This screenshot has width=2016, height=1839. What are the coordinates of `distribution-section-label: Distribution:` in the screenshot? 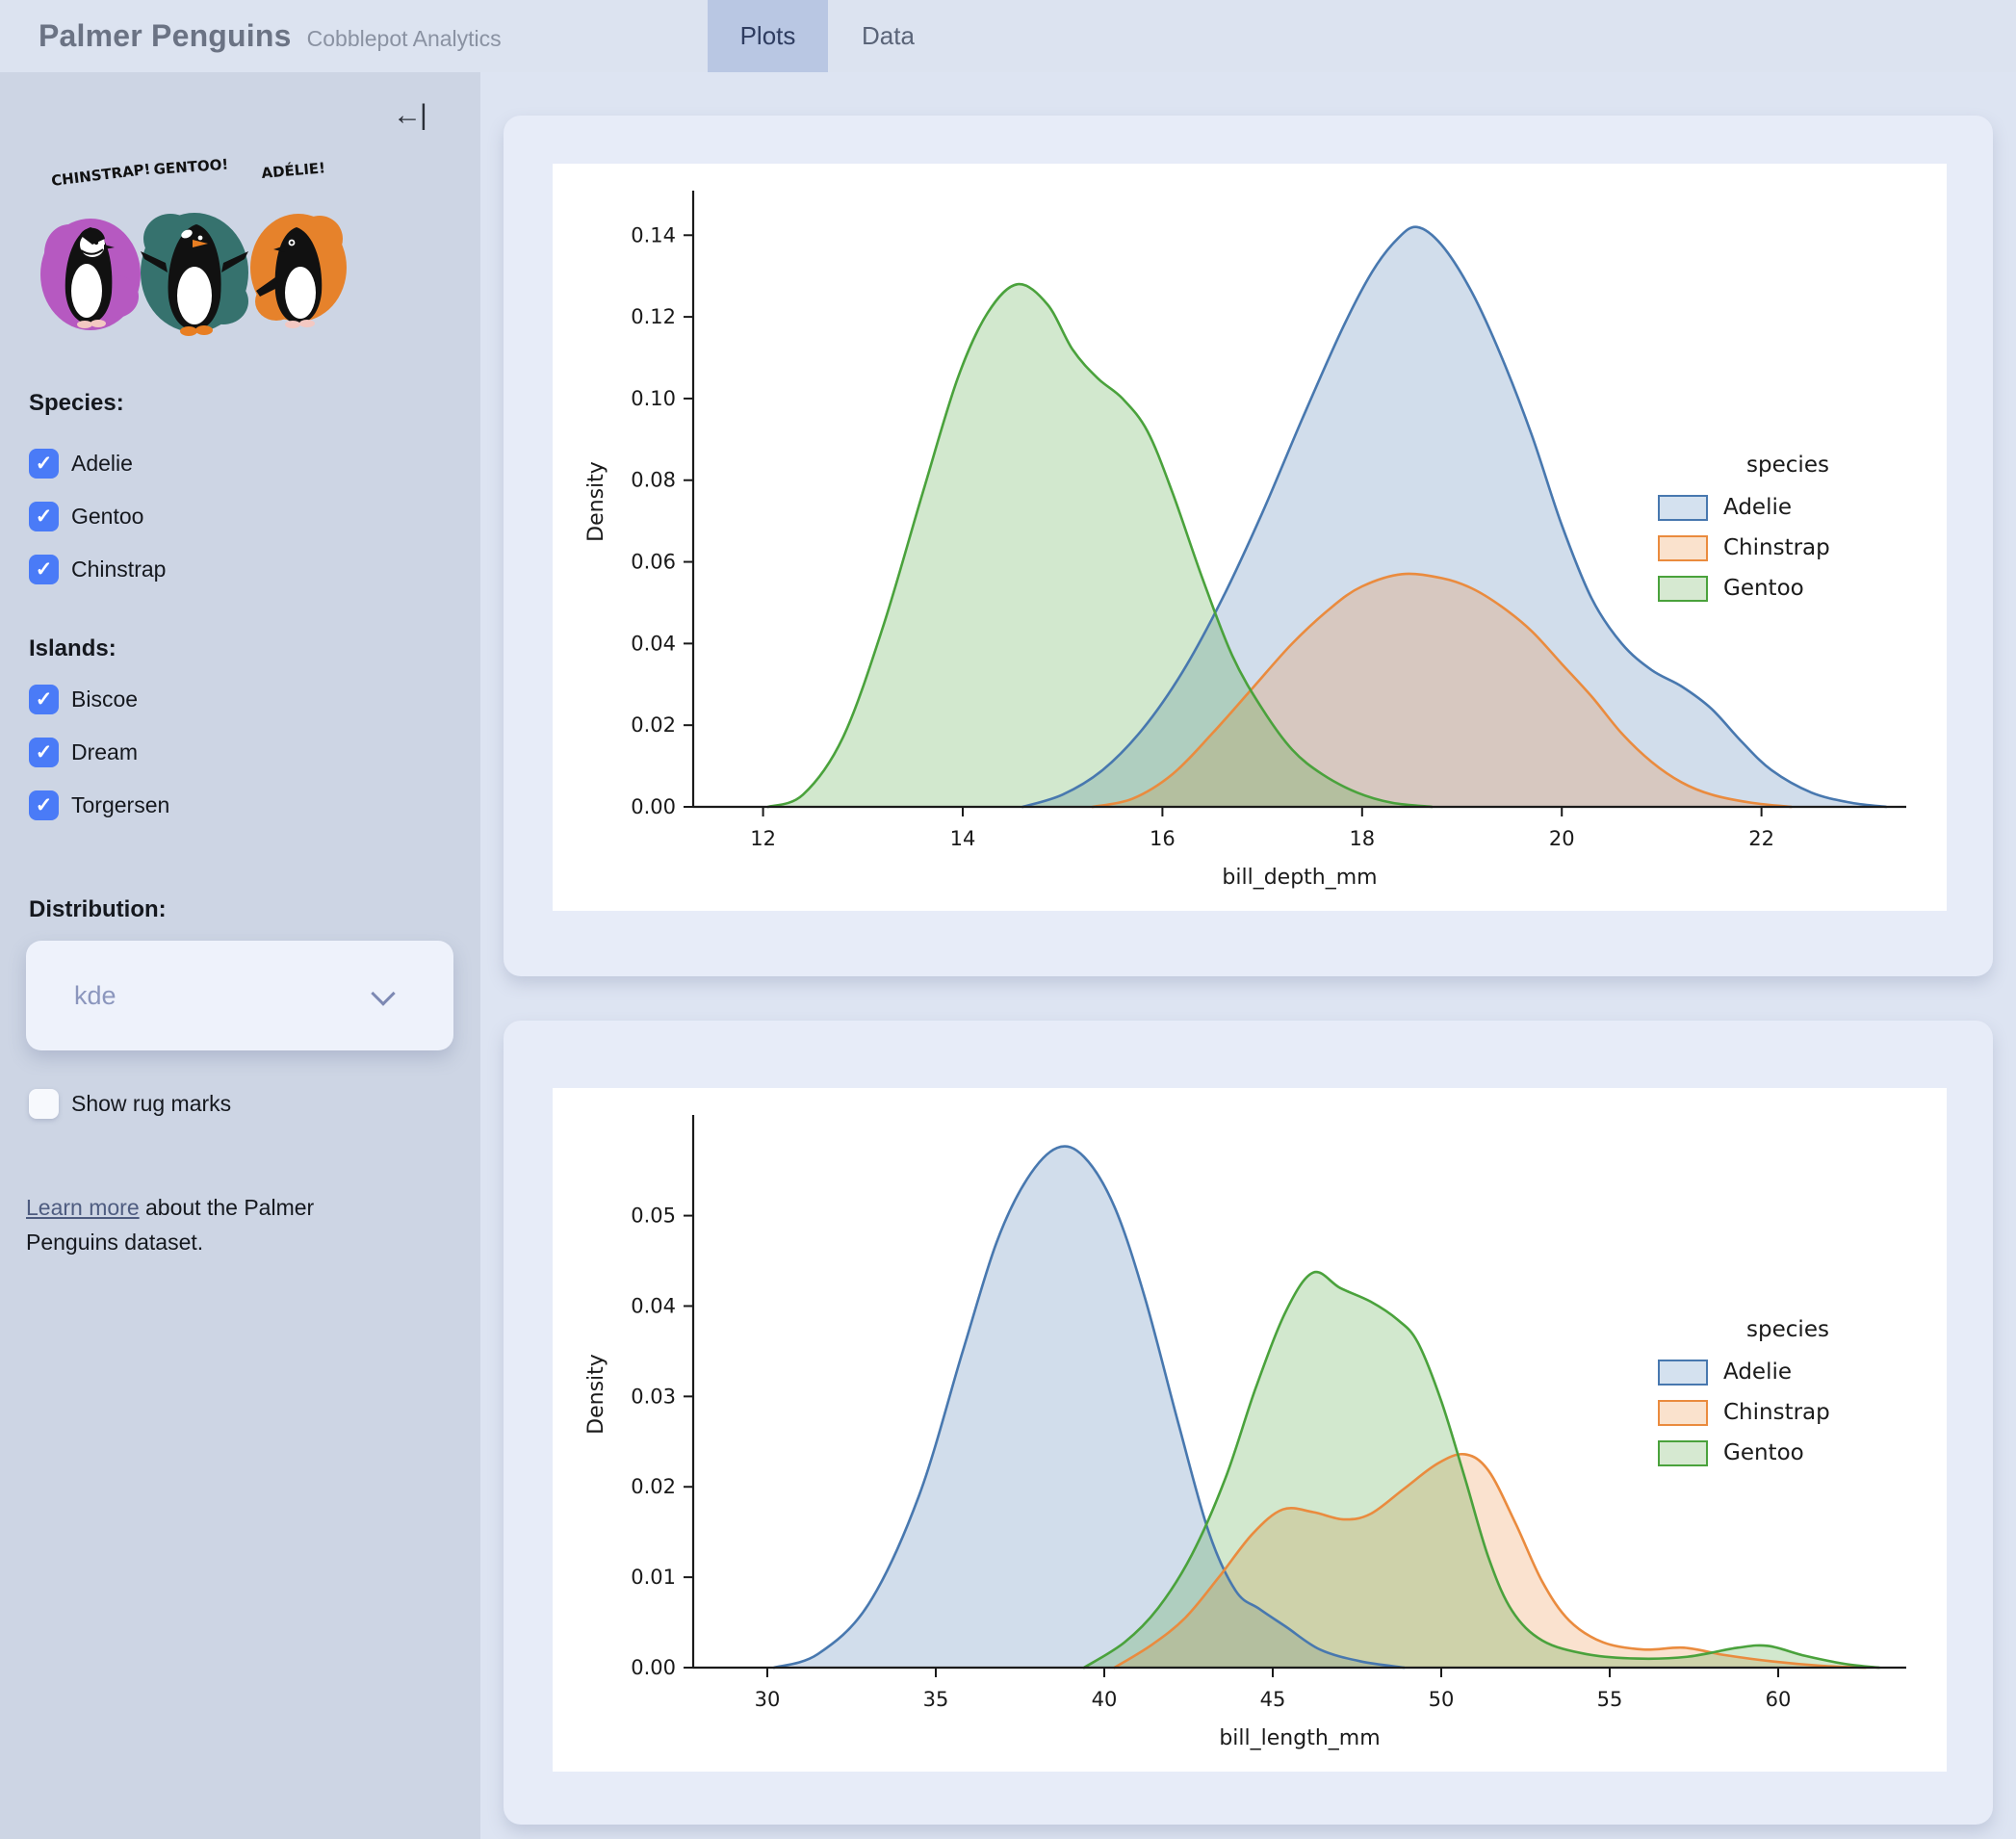 It's located at (98, 909).